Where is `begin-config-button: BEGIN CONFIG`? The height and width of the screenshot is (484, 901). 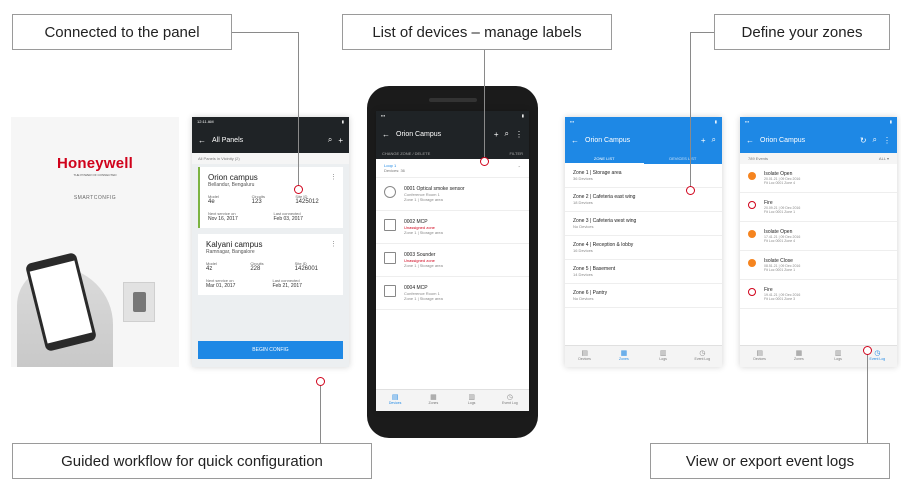
begin-config-button: BEGIN CONFIG is located at coordinates (270, 350).